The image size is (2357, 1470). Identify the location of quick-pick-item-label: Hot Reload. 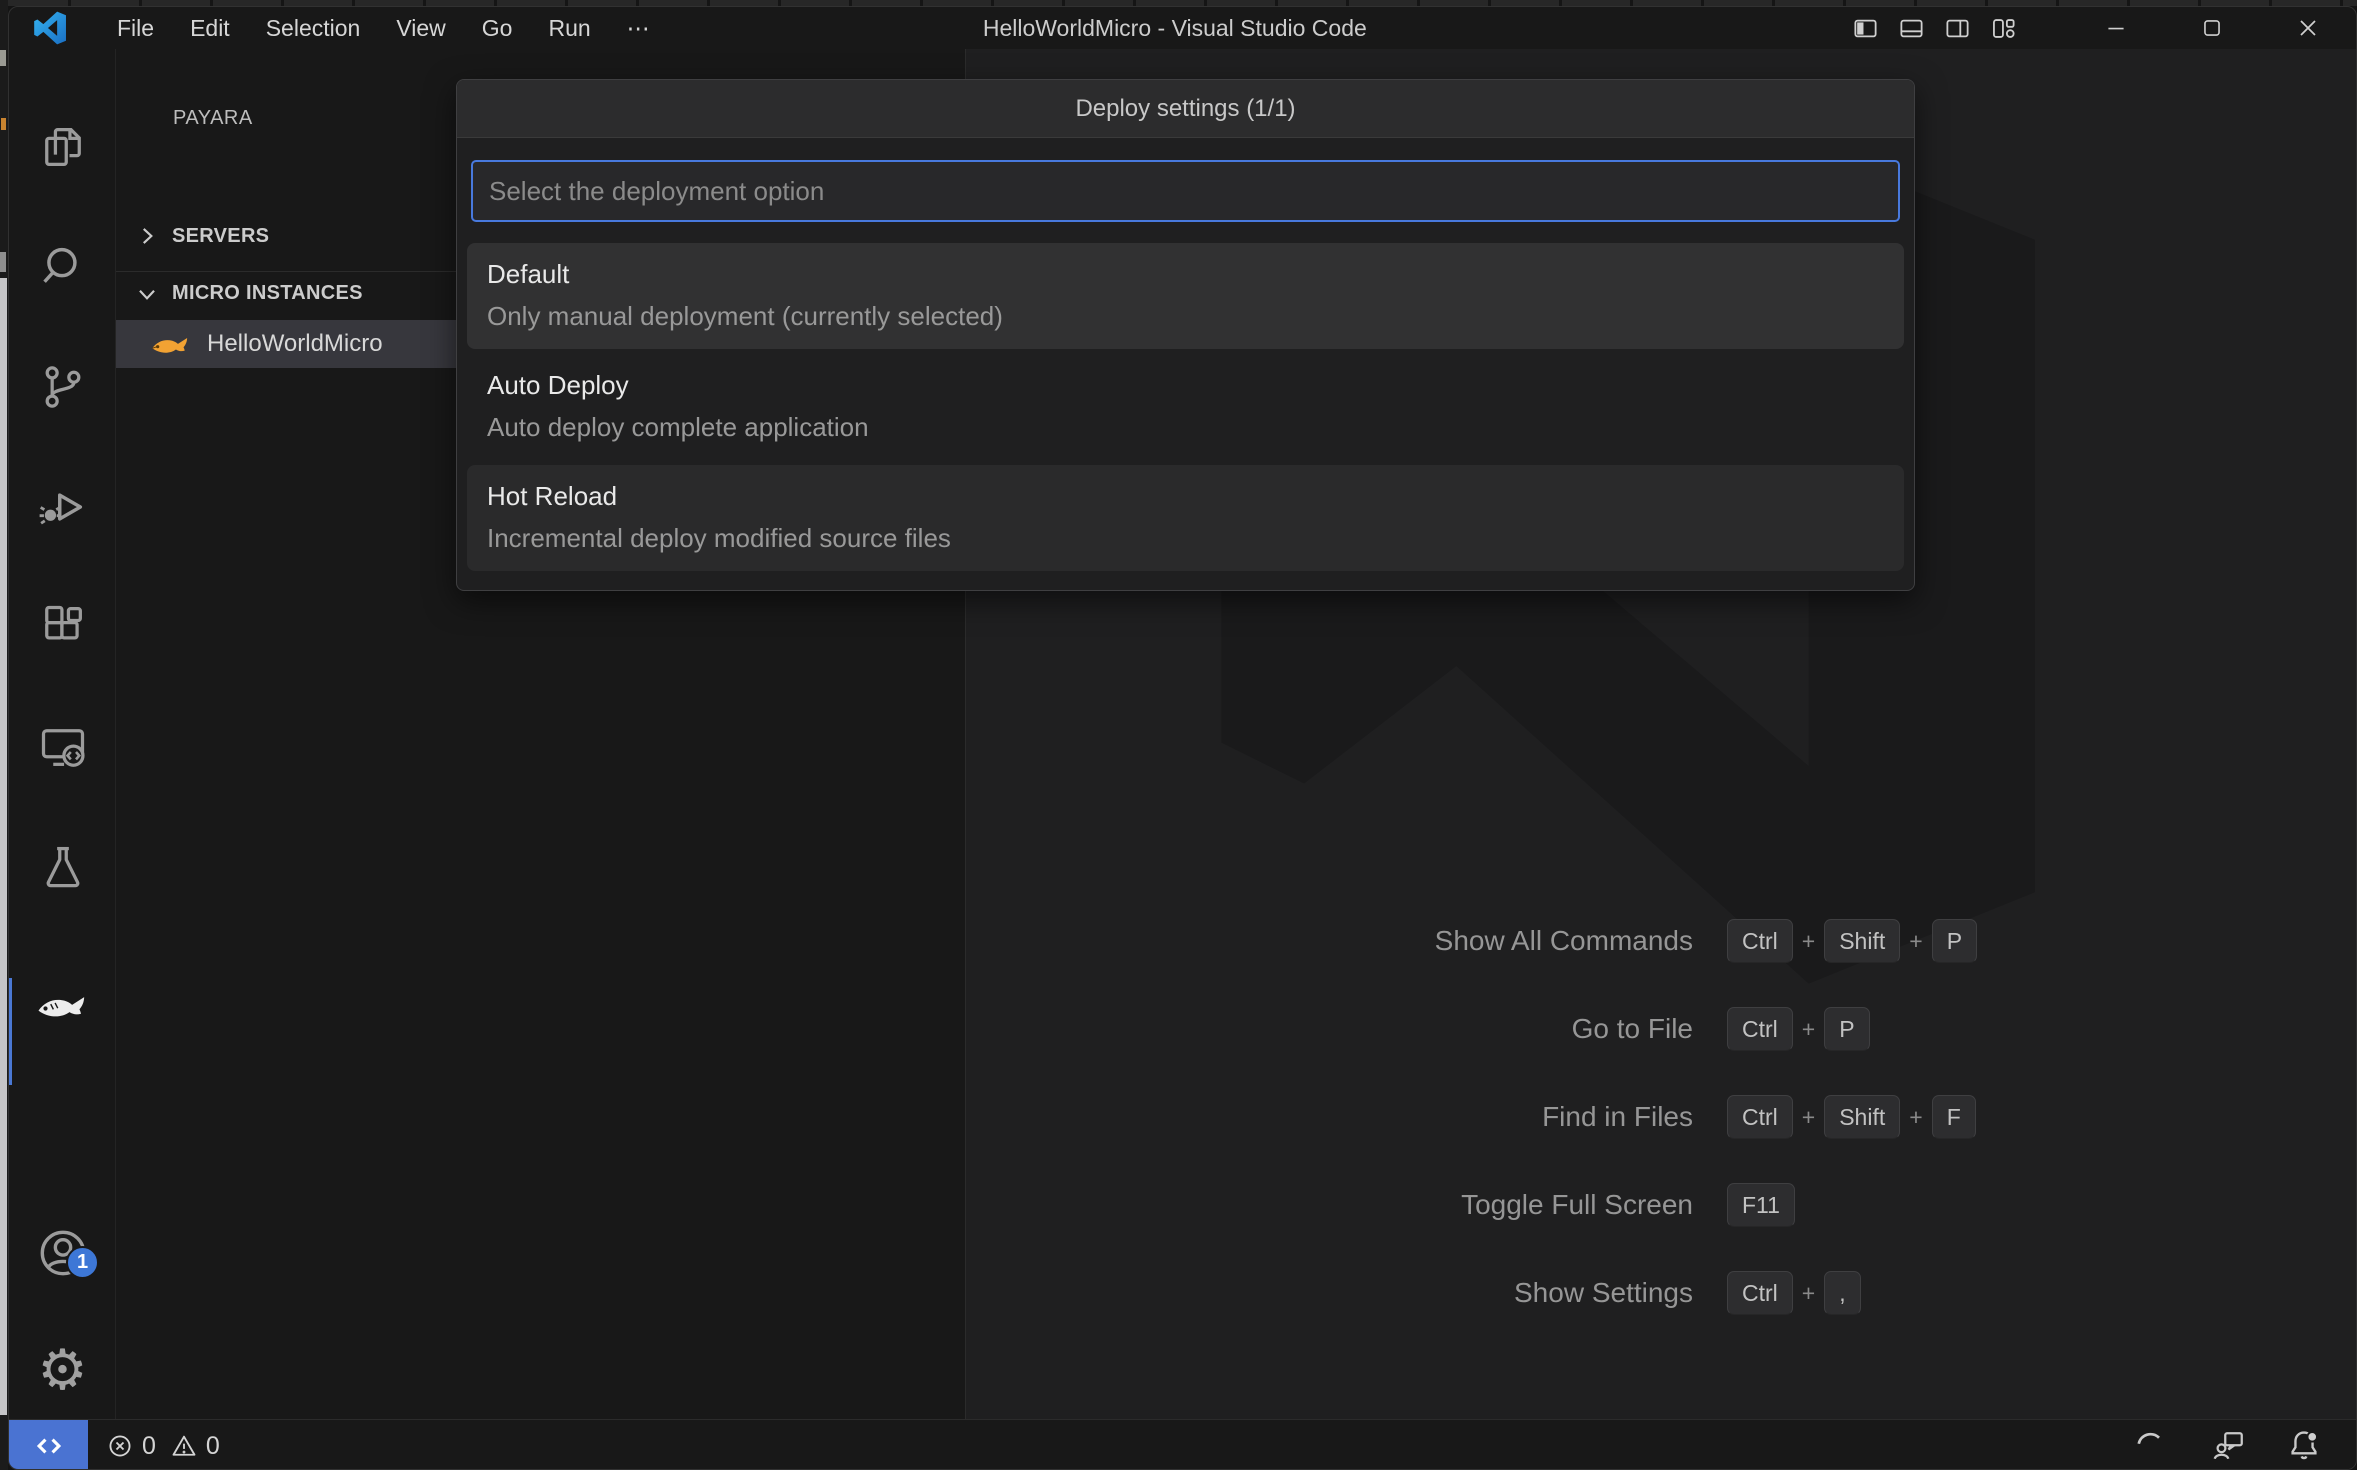
(552, 496).